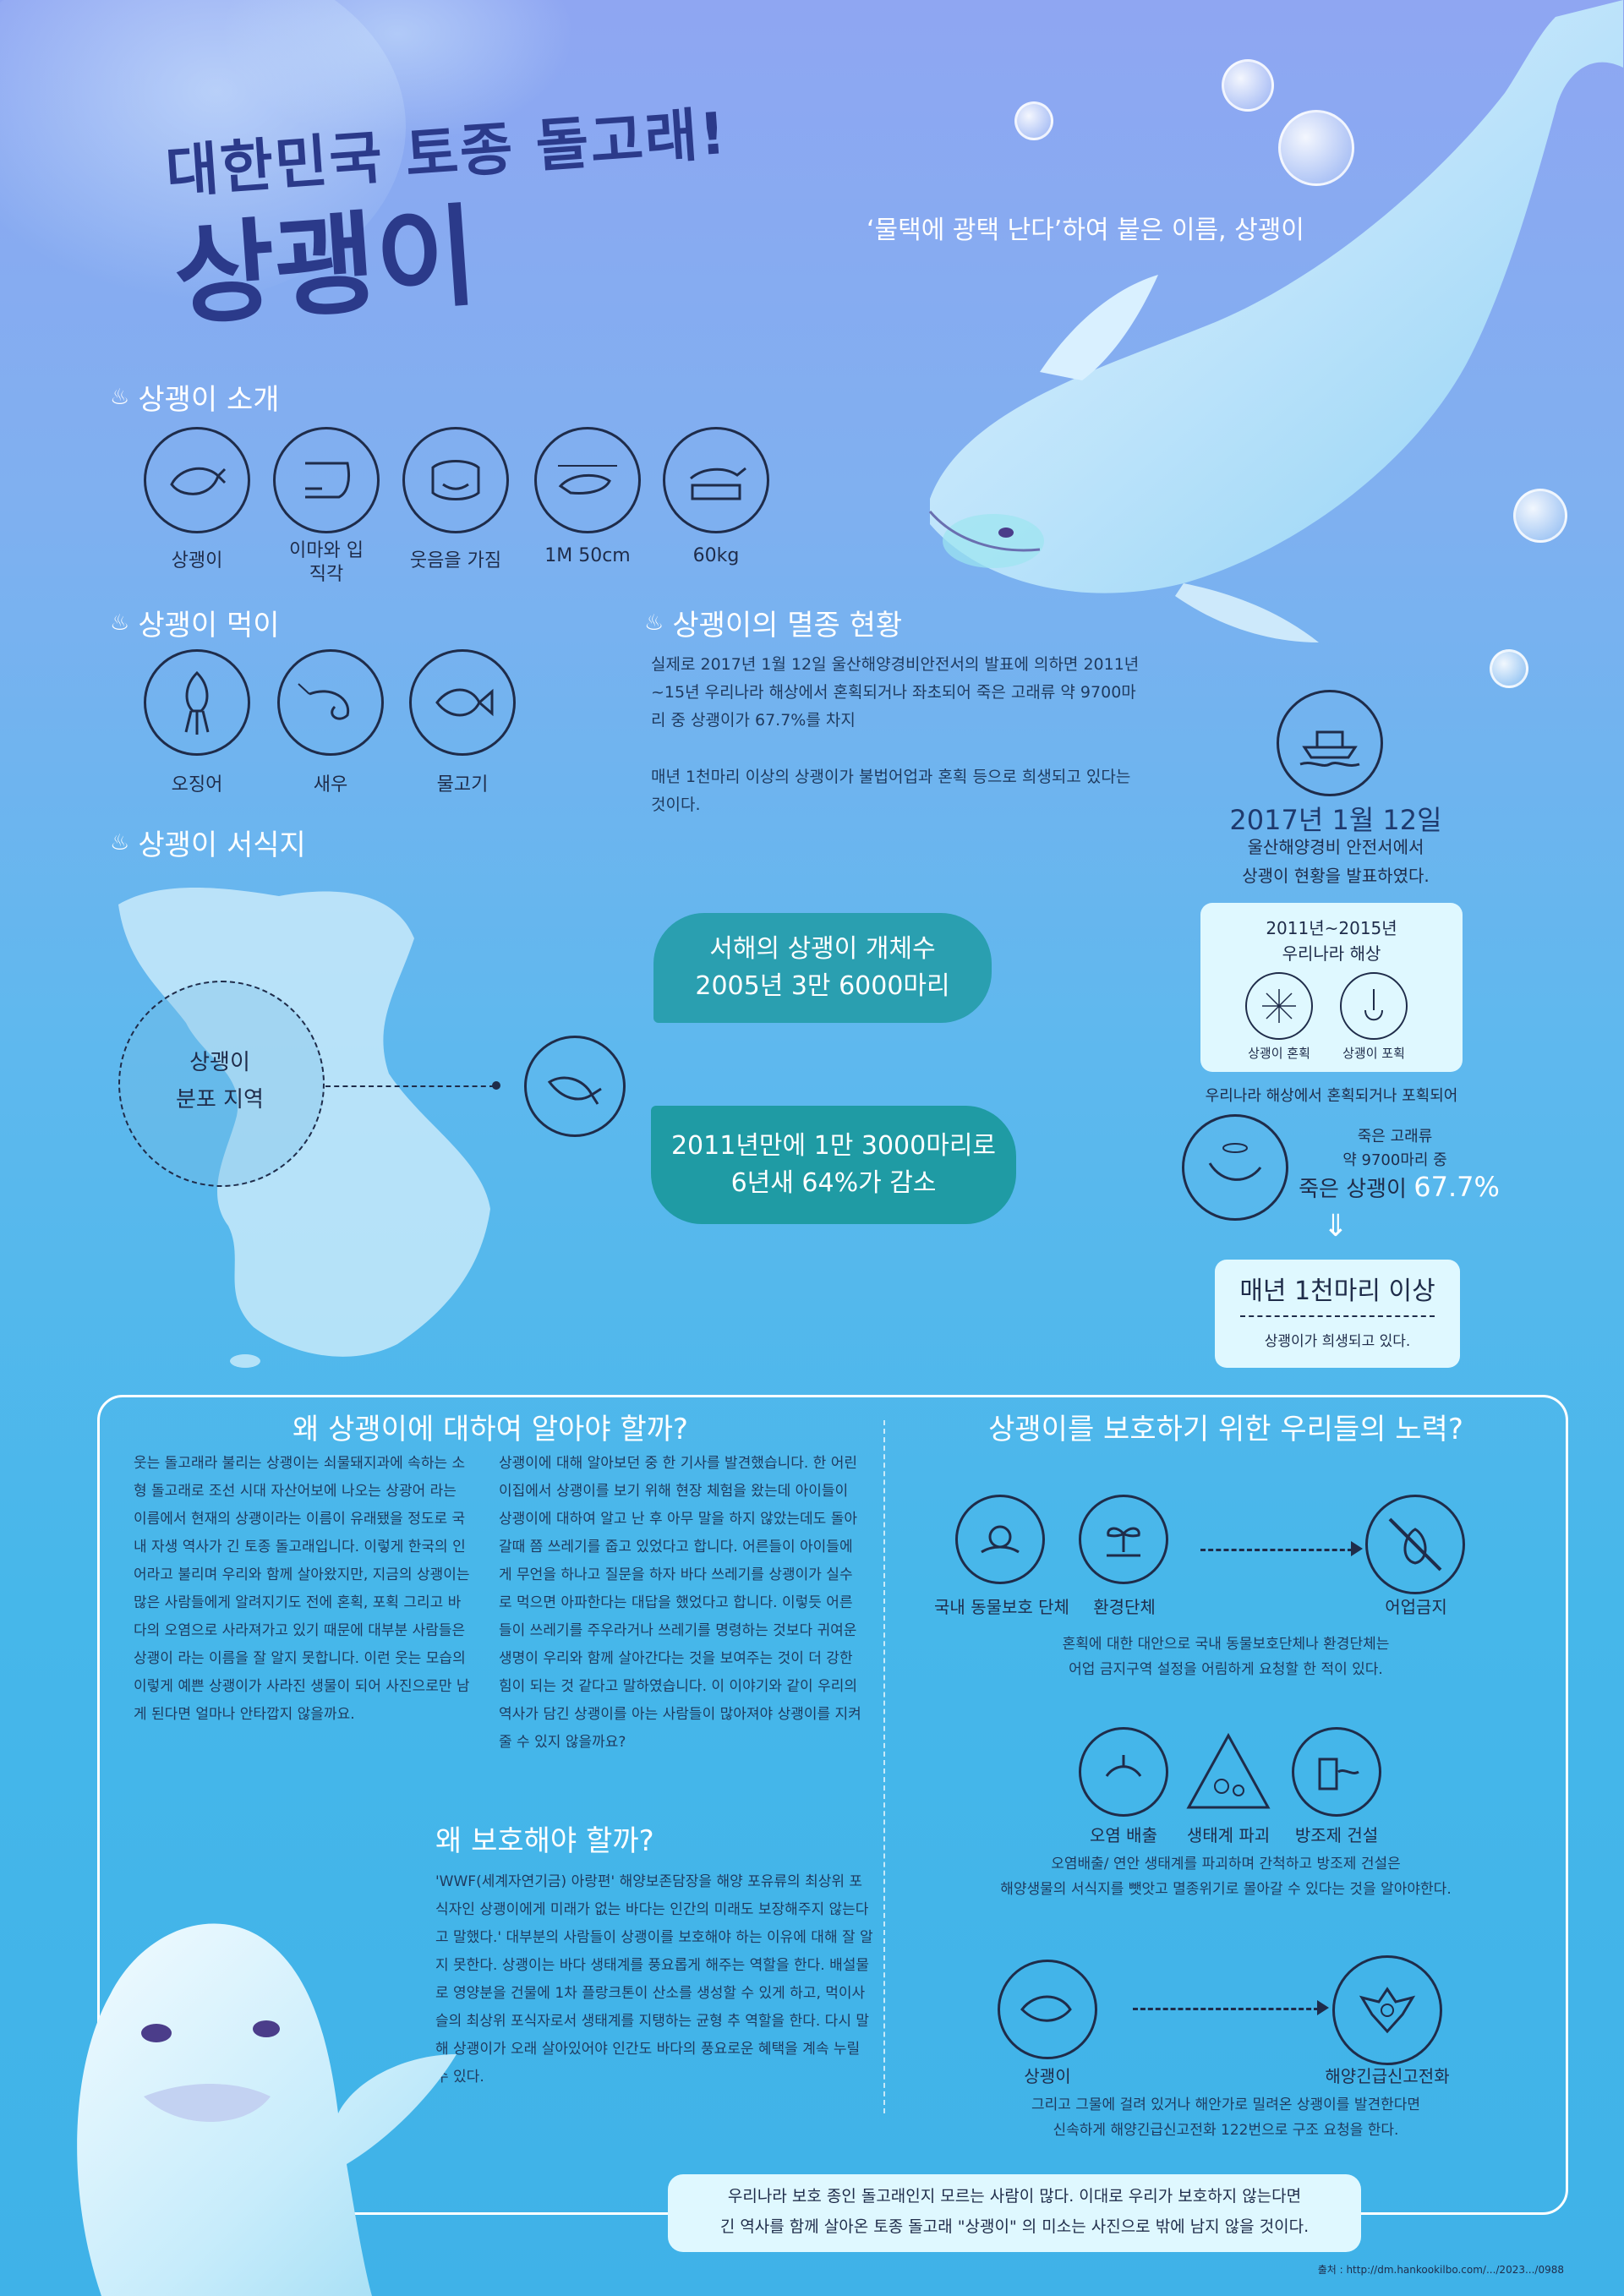 The image size is (1624, 2296). What do you see at coordinates (773, 625) in the screenshot?
I see `status-heading: ♨ 상괭이의 멸종 현황` at bounding box center [773, 625].